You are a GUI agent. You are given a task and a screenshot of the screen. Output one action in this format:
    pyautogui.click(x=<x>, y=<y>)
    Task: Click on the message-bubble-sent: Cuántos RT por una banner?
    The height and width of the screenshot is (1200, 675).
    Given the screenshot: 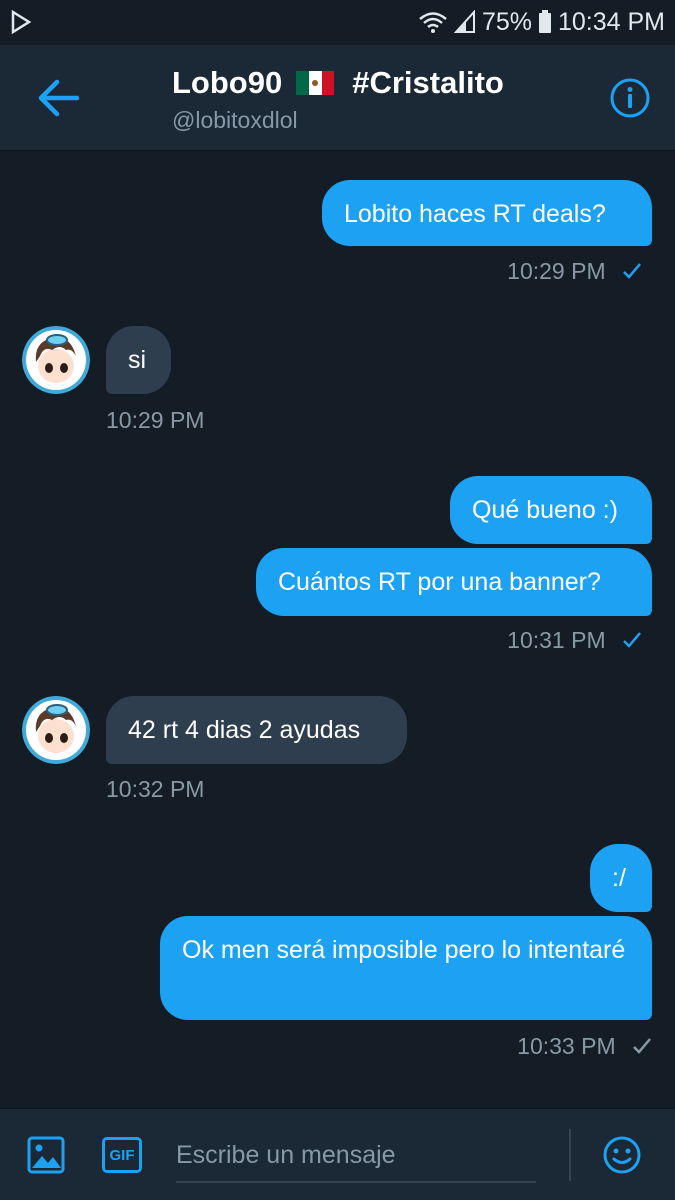 What is the action you would take?
    pyautogui.click(x=454, y=582)
    